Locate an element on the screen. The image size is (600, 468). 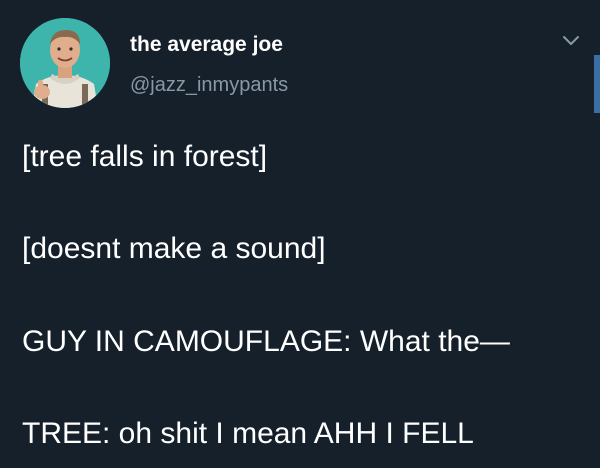
tweet-text-line: [doesnt make a sound] is located at coordinates (174, 248).